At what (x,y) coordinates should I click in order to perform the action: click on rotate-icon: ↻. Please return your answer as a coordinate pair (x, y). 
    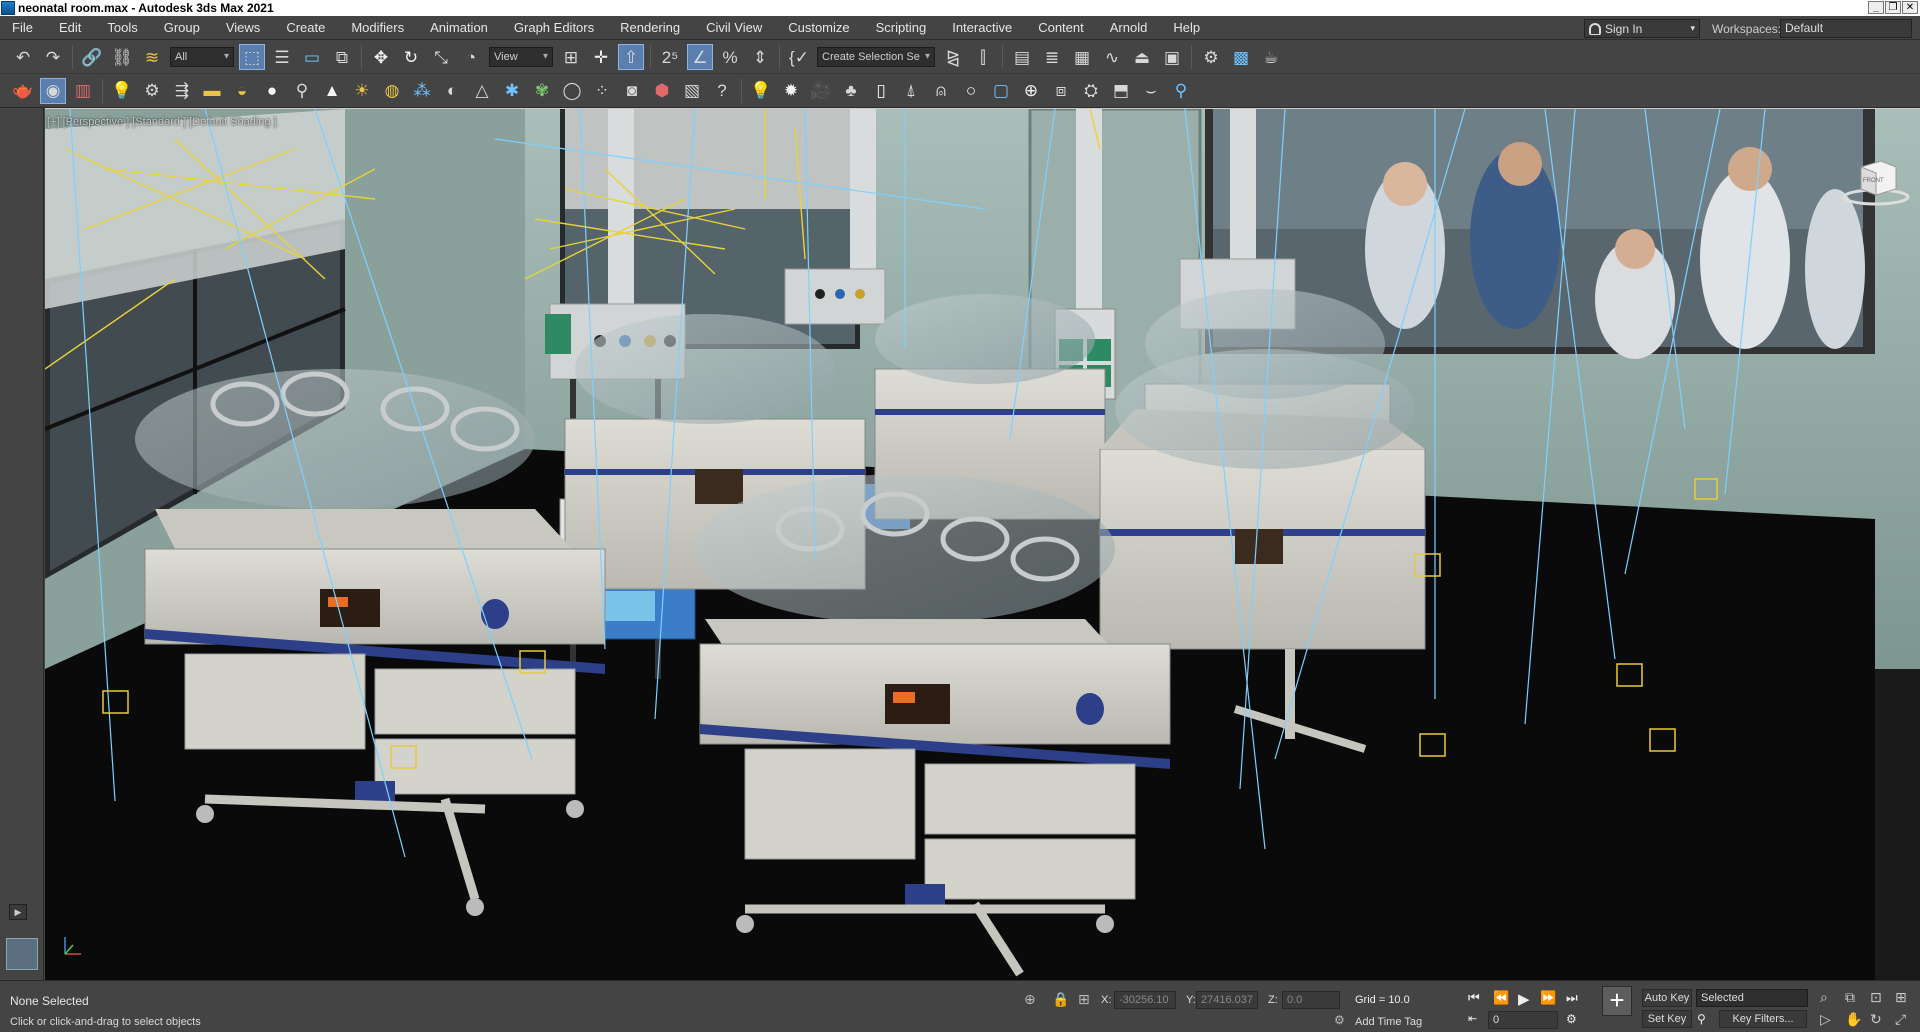
    Looking at the image, I should click on (411, 57).